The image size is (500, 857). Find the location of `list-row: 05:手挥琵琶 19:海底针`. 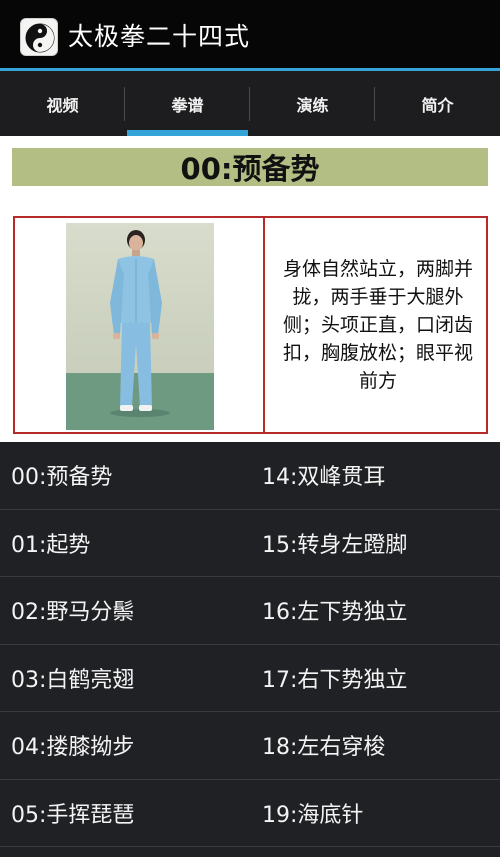

list-row: 05:手挥琵琶 19:海底针 is located at coordinates (250, 813).